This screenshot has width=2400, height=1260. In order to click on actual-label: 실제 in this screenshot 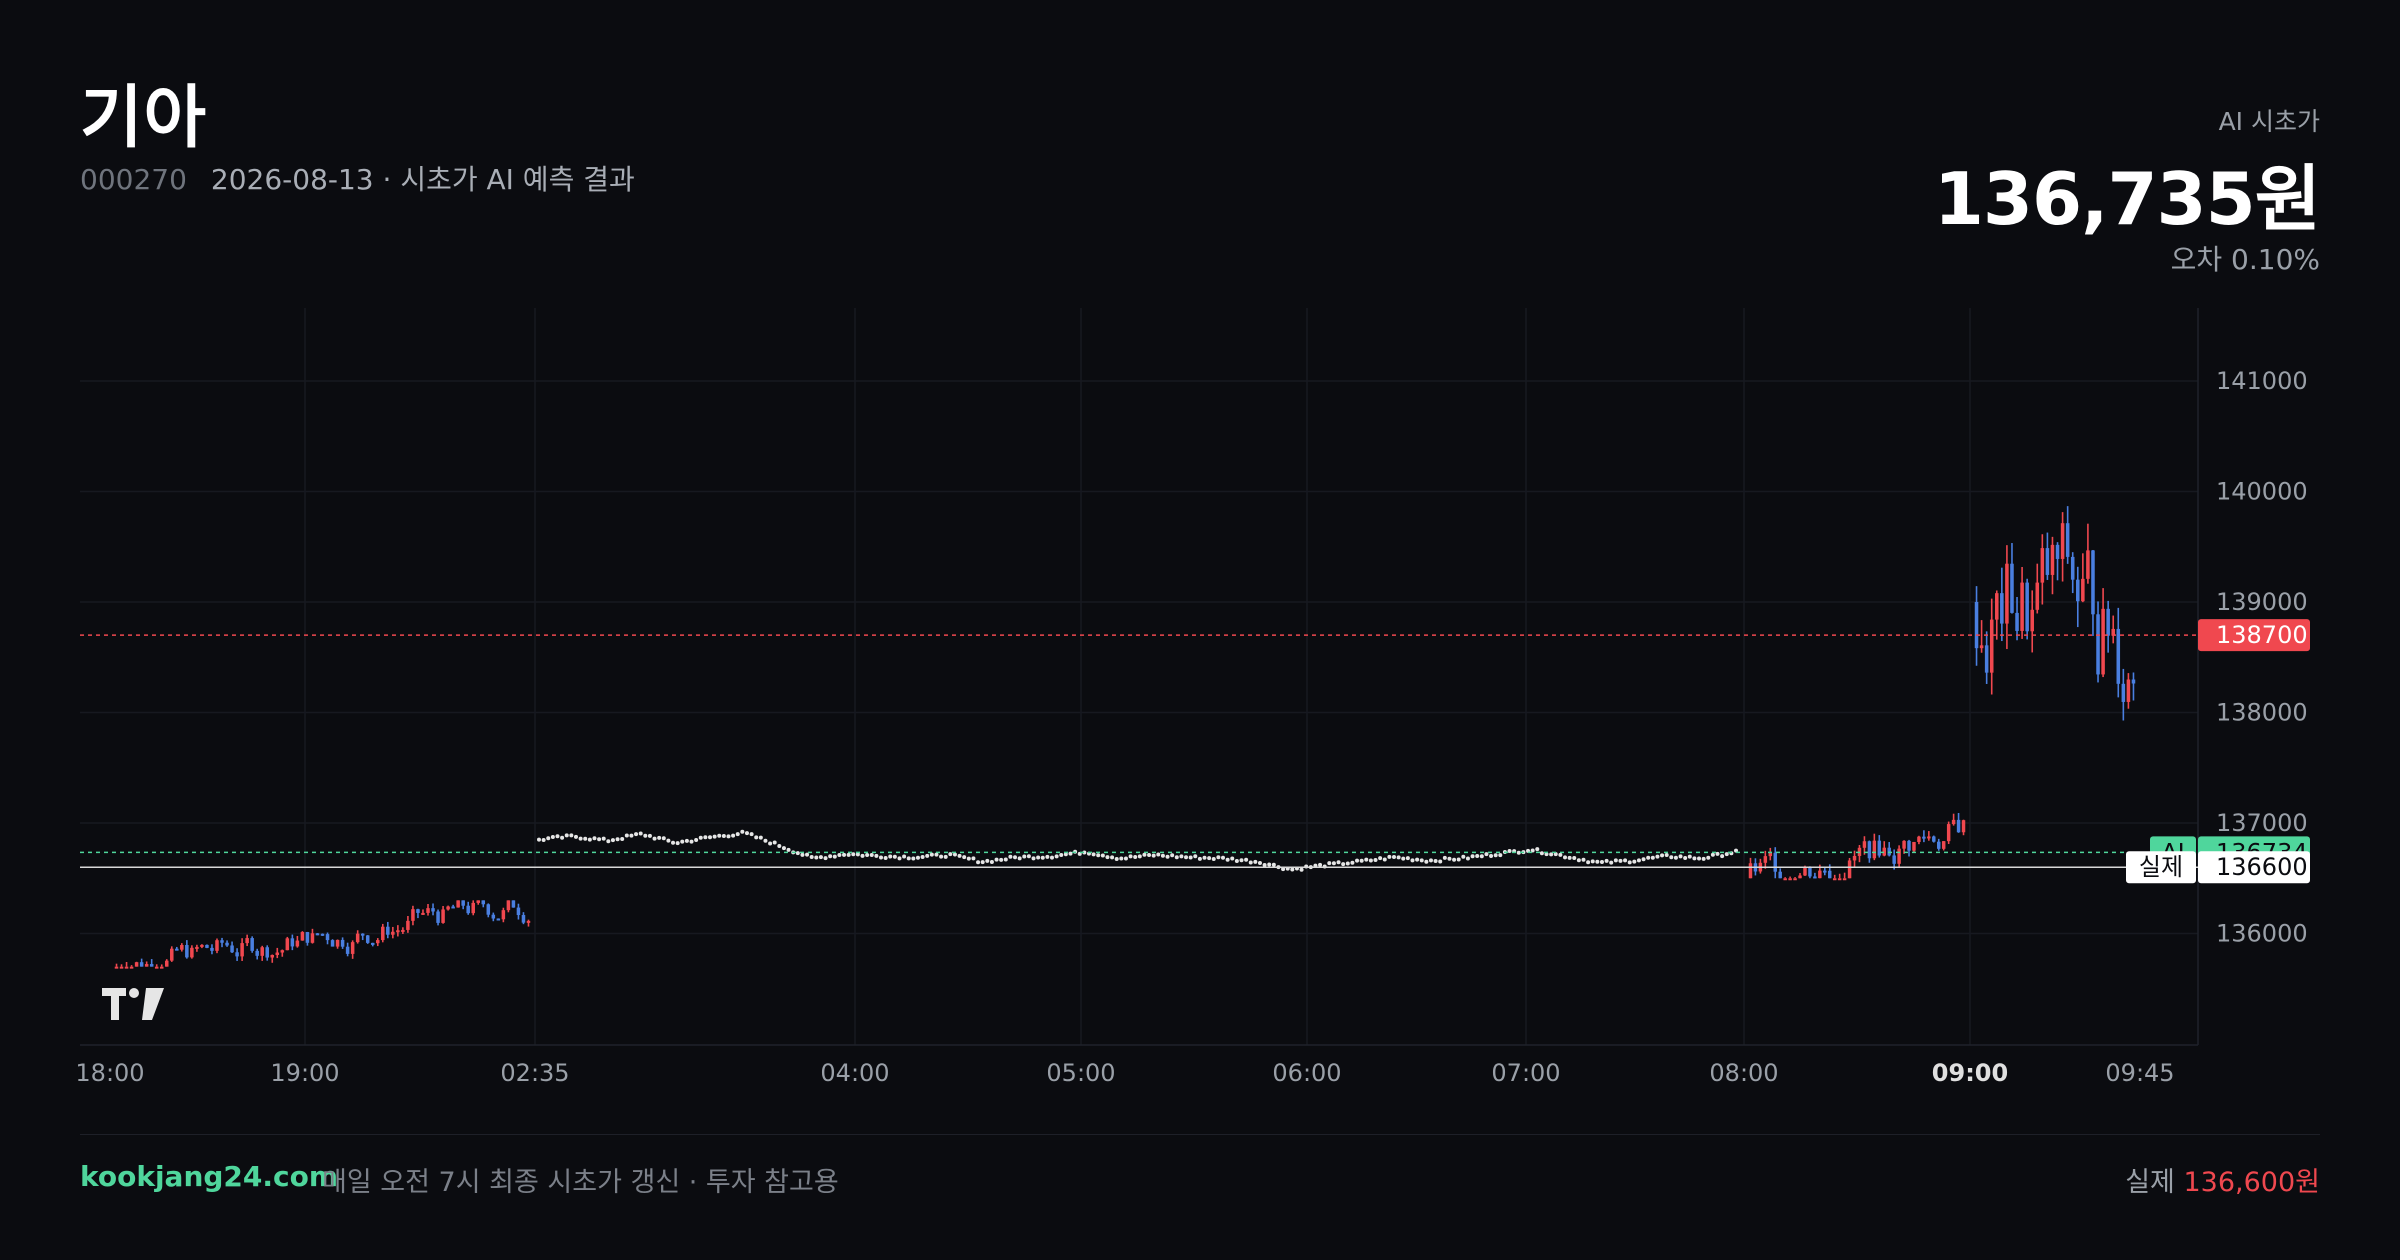, I will do `click(2150, 1182)`.